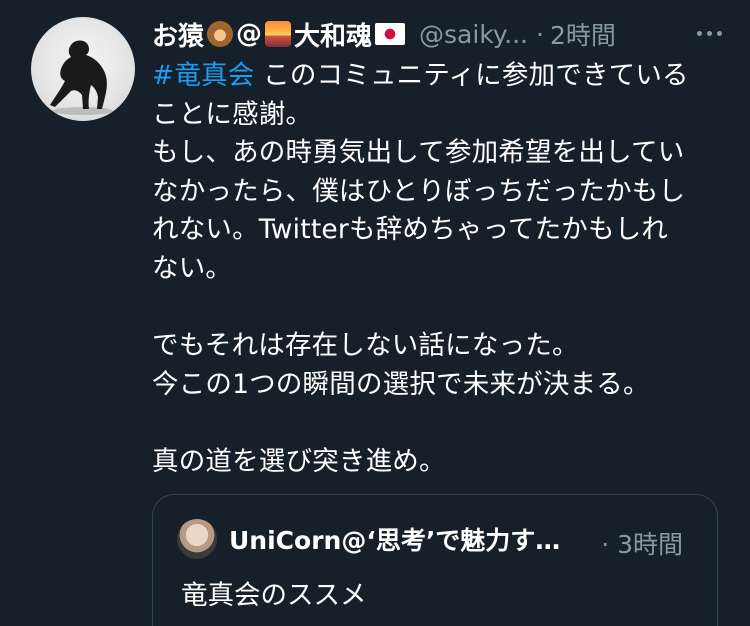 This screenshot has height=626, width=750. Describe the element at coordinates (220, 34) in the screenshot. I see `monkey-emoji-icon` at that location.